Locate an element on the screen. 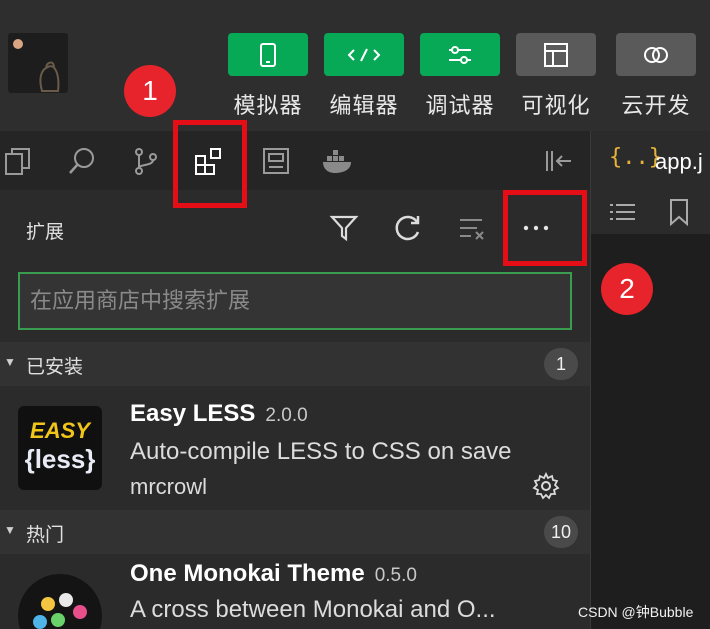 Image resolution: width=710 pixels, height=629 pixels. simulator-button is located at coordinates (268, 54).